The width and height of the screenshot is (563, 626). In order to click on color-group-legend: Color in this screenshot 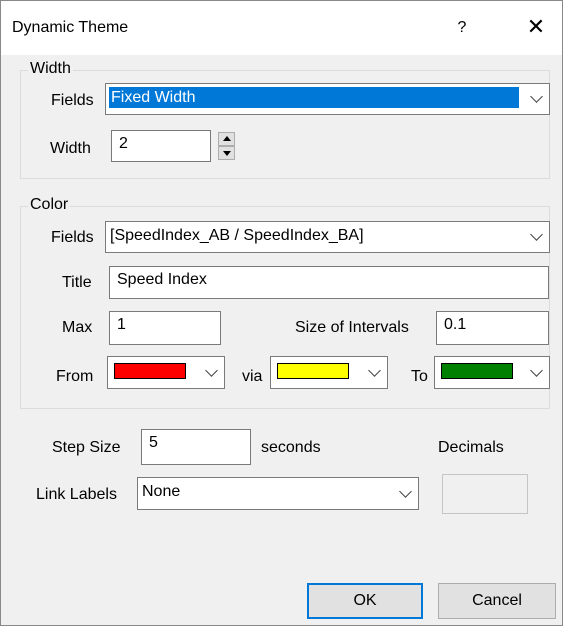, I will do `click(49, 205)`.